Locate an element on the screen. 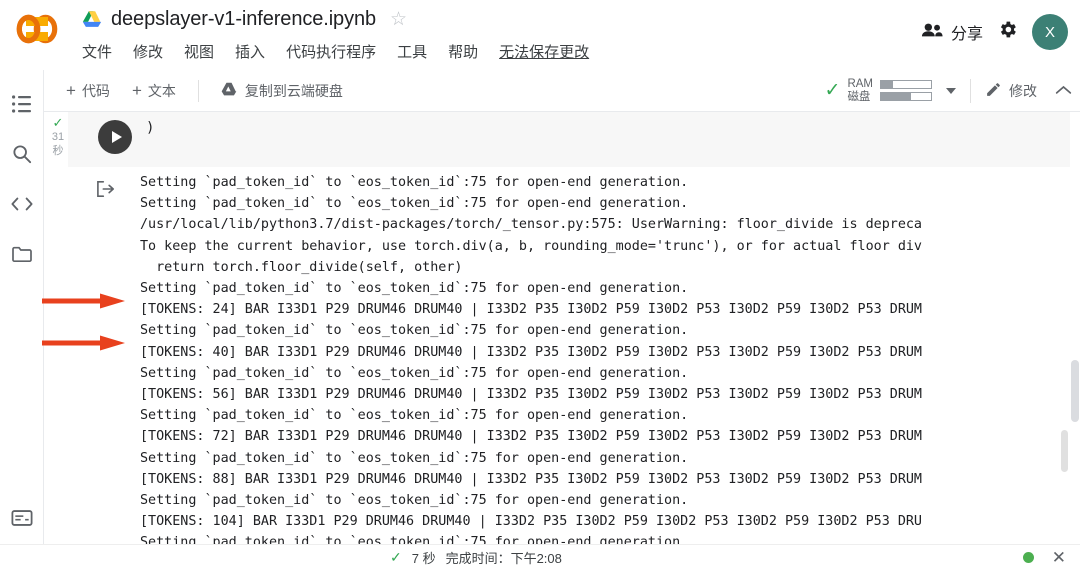  add-text-cell-label: 文本 is located at coordinates (161, 90).